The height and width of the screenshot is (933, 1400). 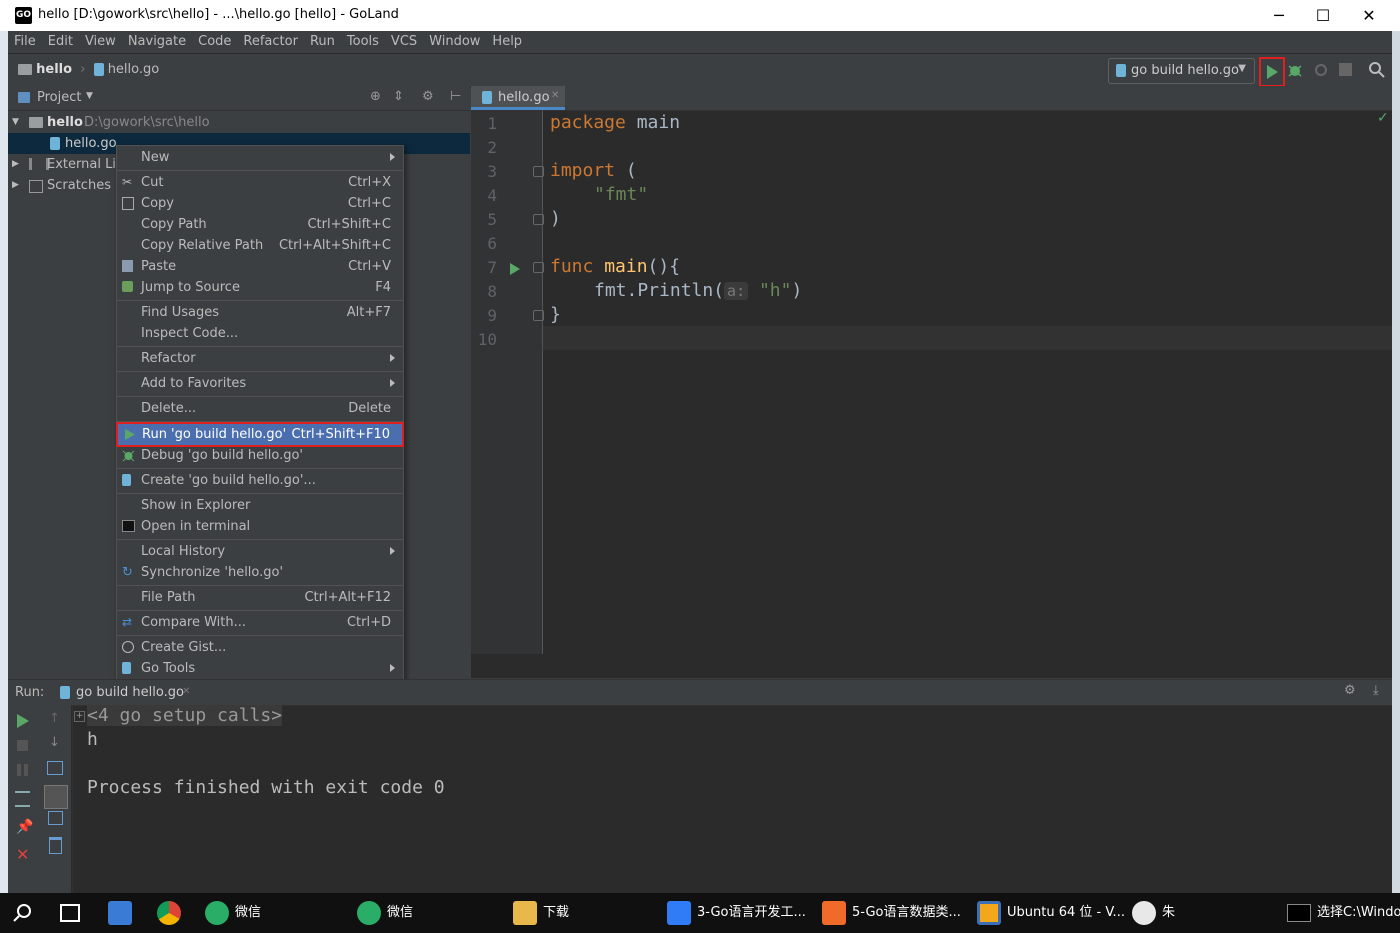 What do you see at coordinates (1279, 15) in the screenshot?
I see `minimize-button: ─` at bounding box center [1279, 15].